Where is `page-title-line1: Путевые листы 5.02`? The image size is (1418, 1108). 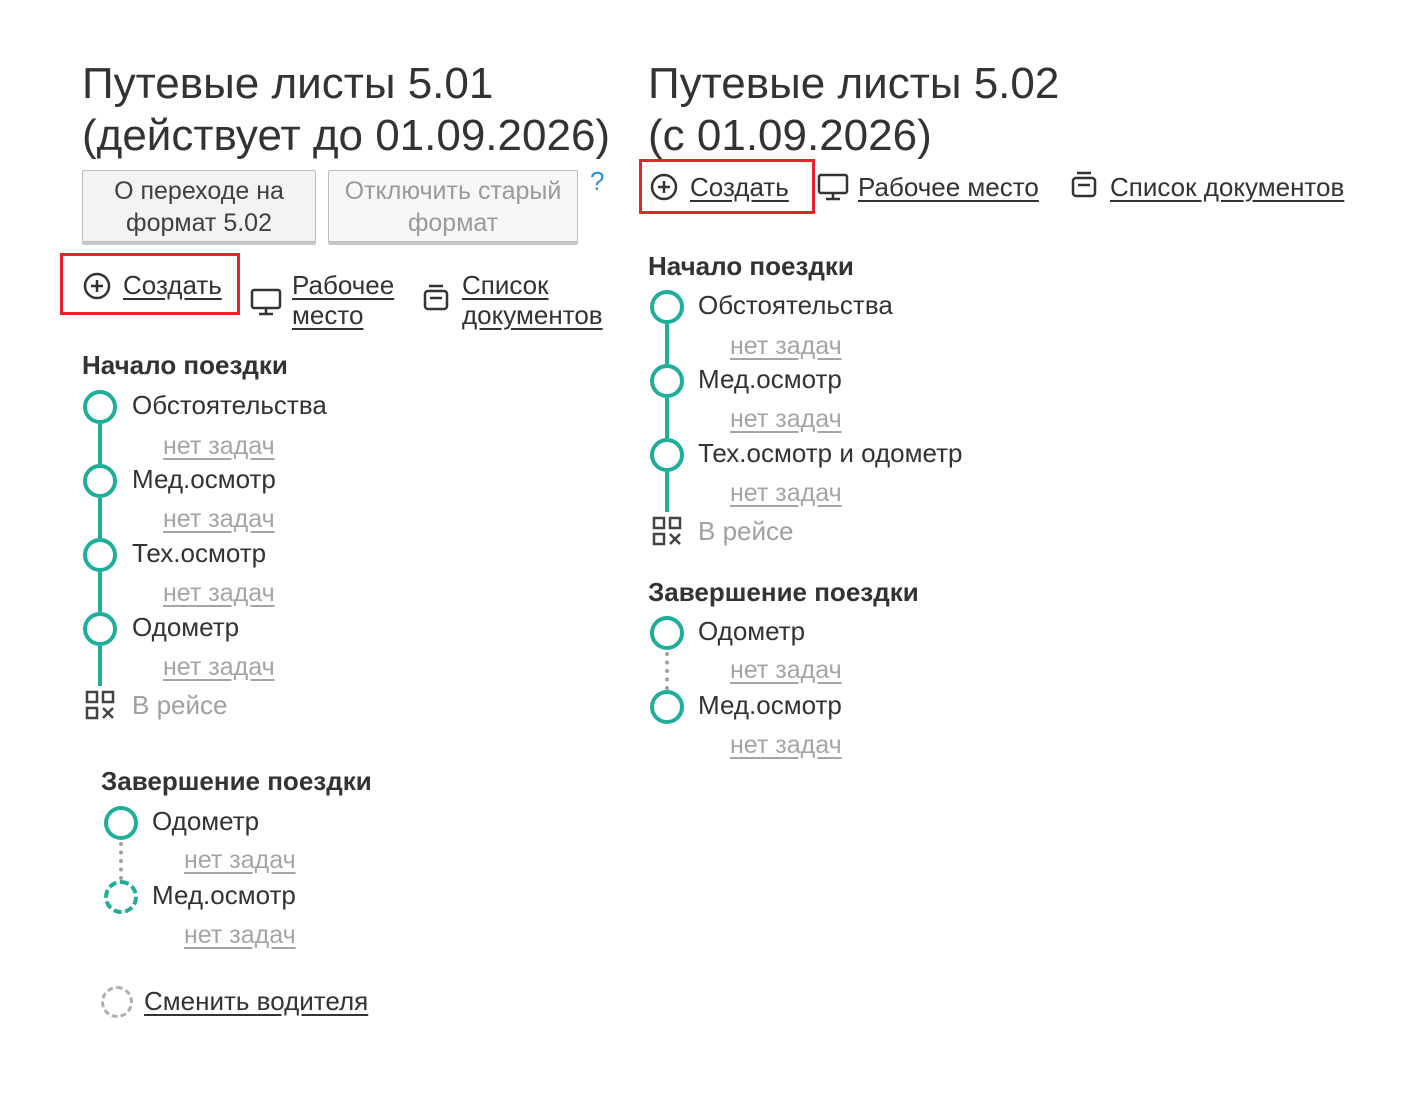 page-title-line1: Путевые листы 5.02 is located at coordinates (854, 83).